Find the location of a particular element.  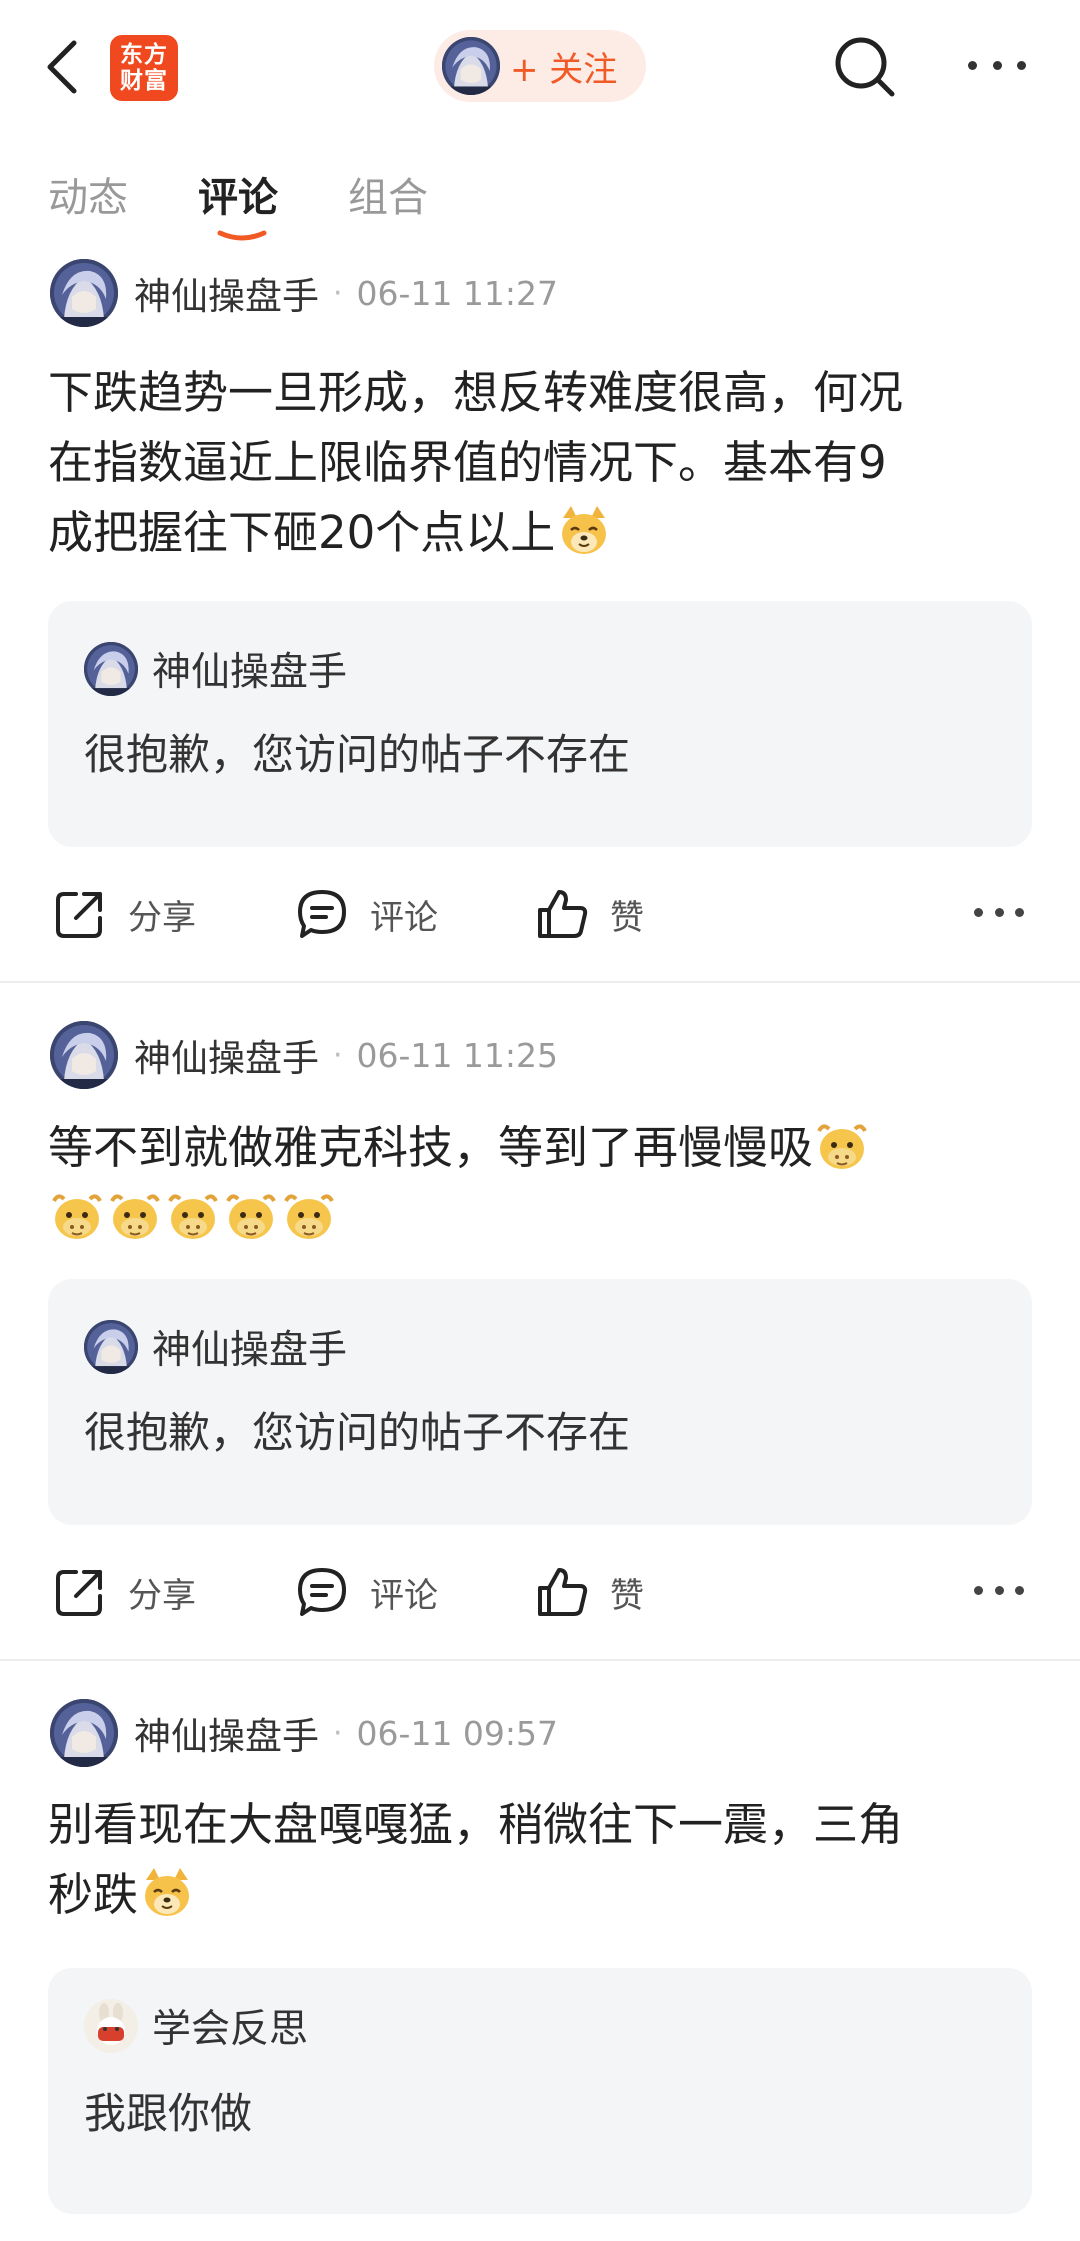

search-icon is located at coordinates (865, 67).